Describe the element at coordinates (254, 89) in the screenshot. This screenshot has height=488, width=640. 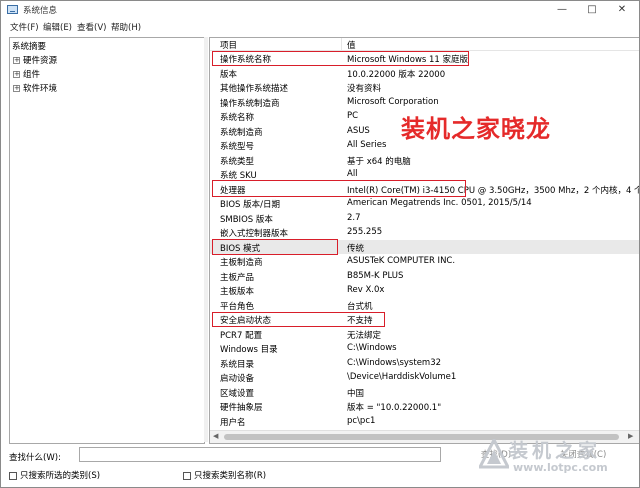
I see `row-label: 其他操作系统描述` at that location.